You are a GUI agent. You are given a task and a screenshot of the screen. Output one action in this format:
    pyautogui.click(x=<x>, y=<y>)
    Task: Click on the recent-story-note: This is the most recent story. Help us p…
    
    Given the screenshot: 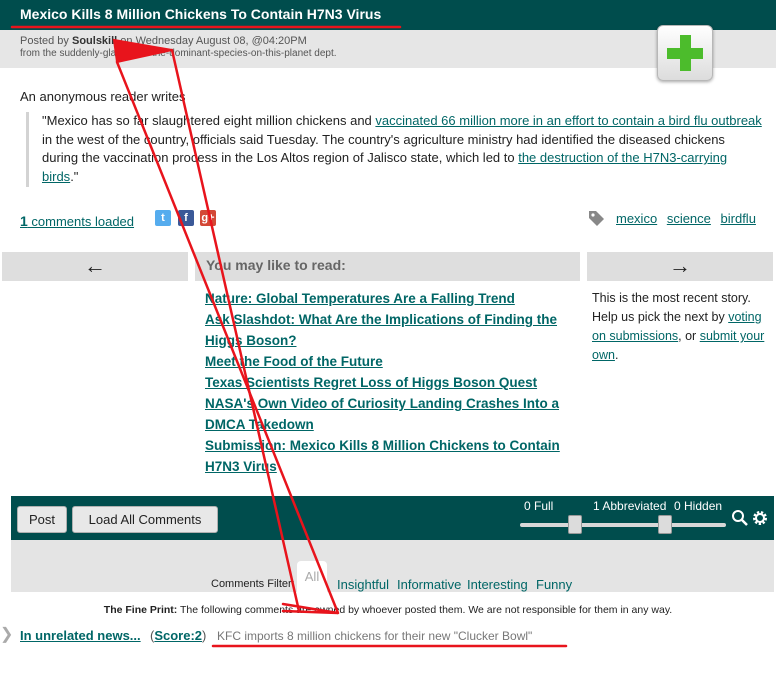 What is the action you would take?
    pyautogui.click(x=678, y=326)
    